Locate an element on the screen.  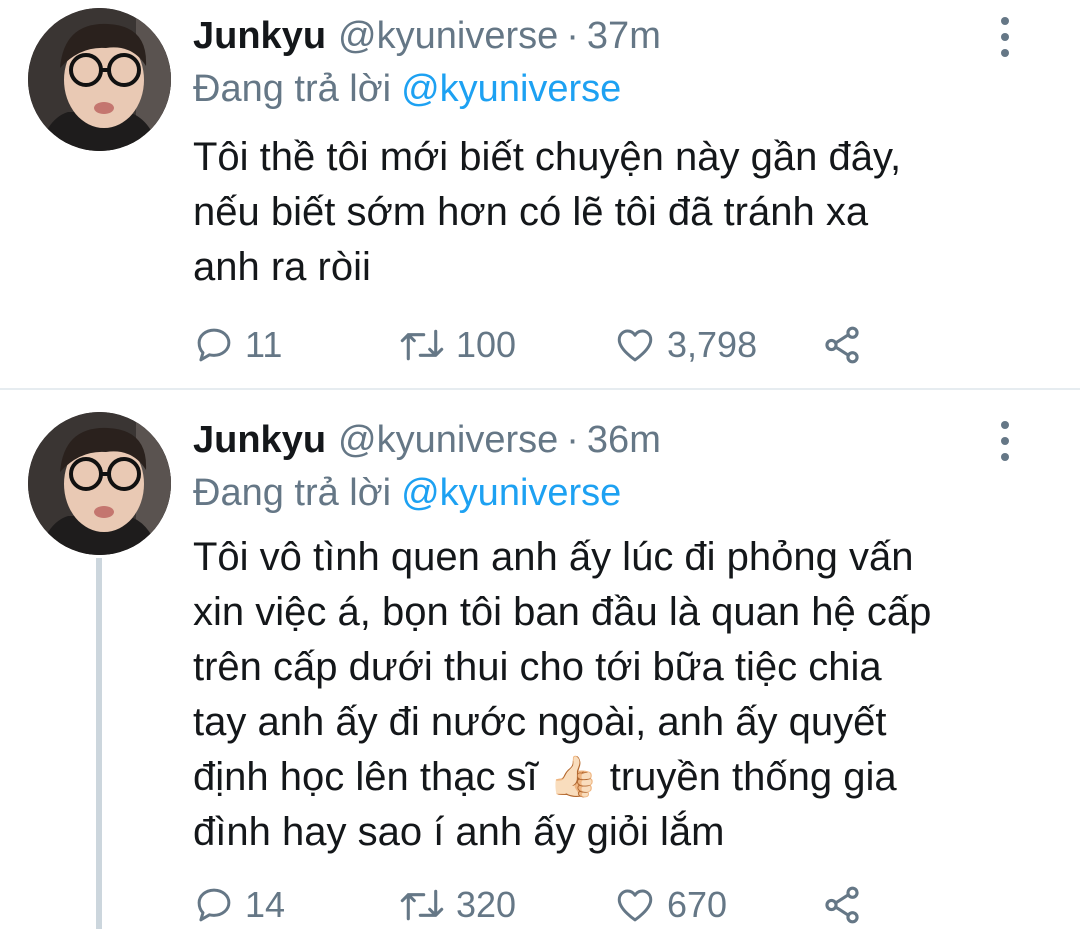
like-button: 3,798 is located at coordinates (685, 345).